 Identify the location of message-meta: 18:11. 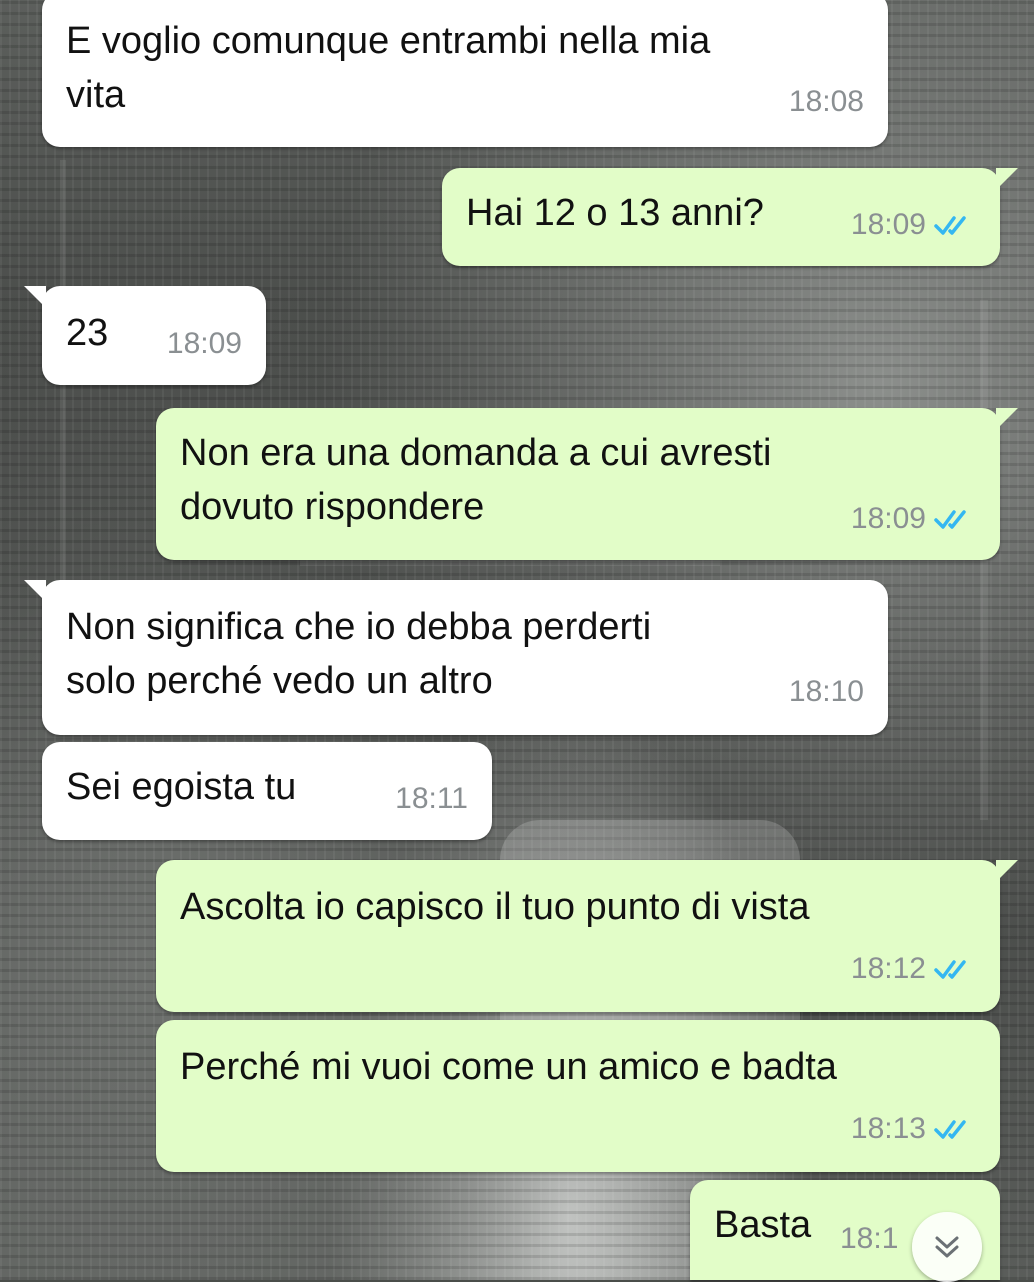
(431, 799).